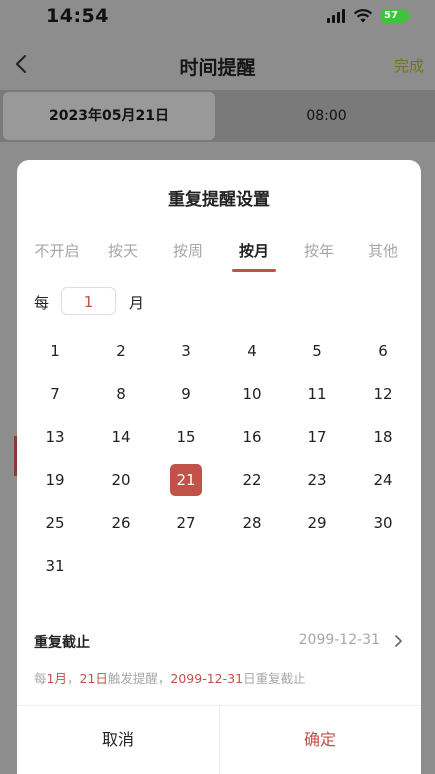 The image size is (435, 774). I want to click on tab-daily: 按天, so click(123, 250).